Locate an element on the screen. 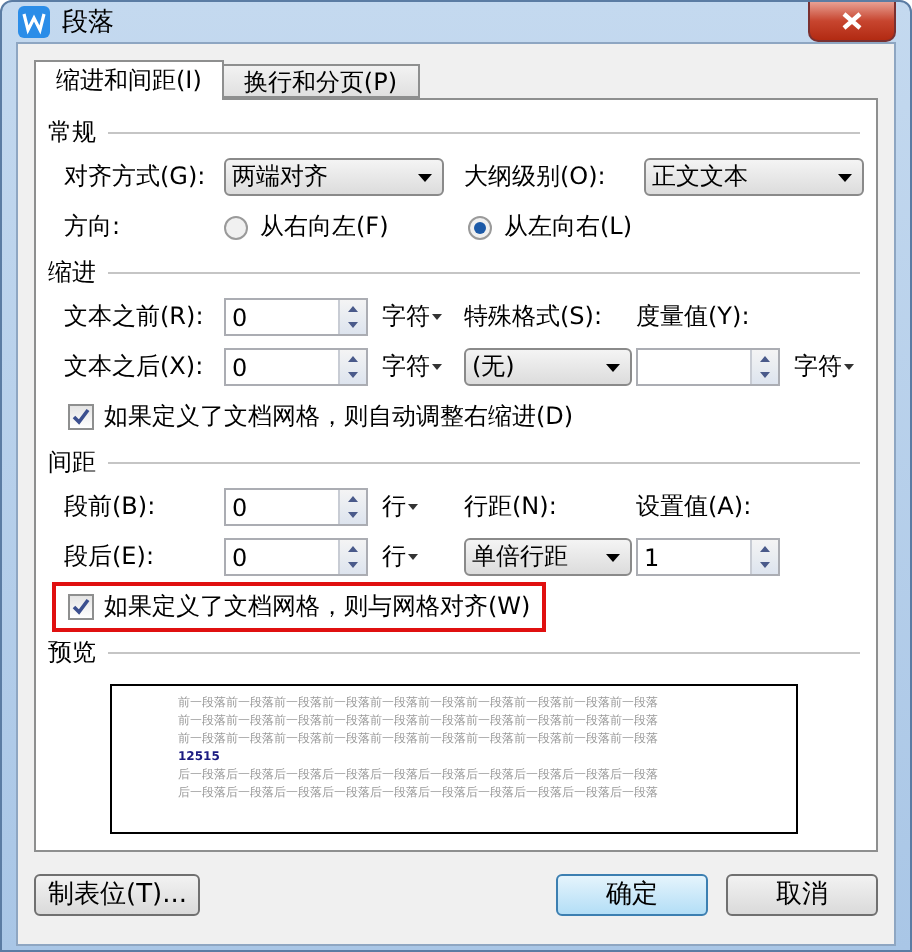 Image resolution: width=912 pixels, height=952 pixels. tab: 换行和分页(P) is located at coordinates (320, 81).